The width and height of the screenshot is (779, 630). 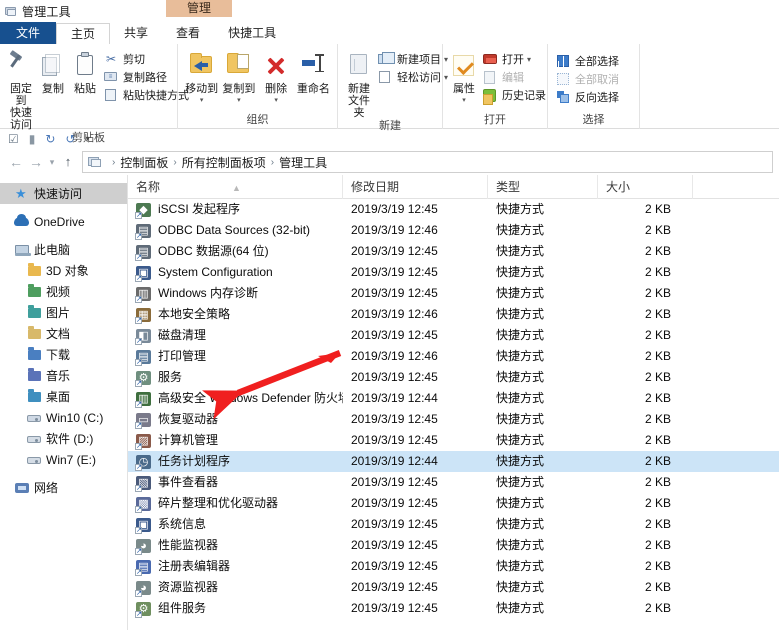 What do you see at coordinates (359, 83) in the screenshot?
I see `new-folder-button: 新建 文件夹` at bounding box center [359, 83].